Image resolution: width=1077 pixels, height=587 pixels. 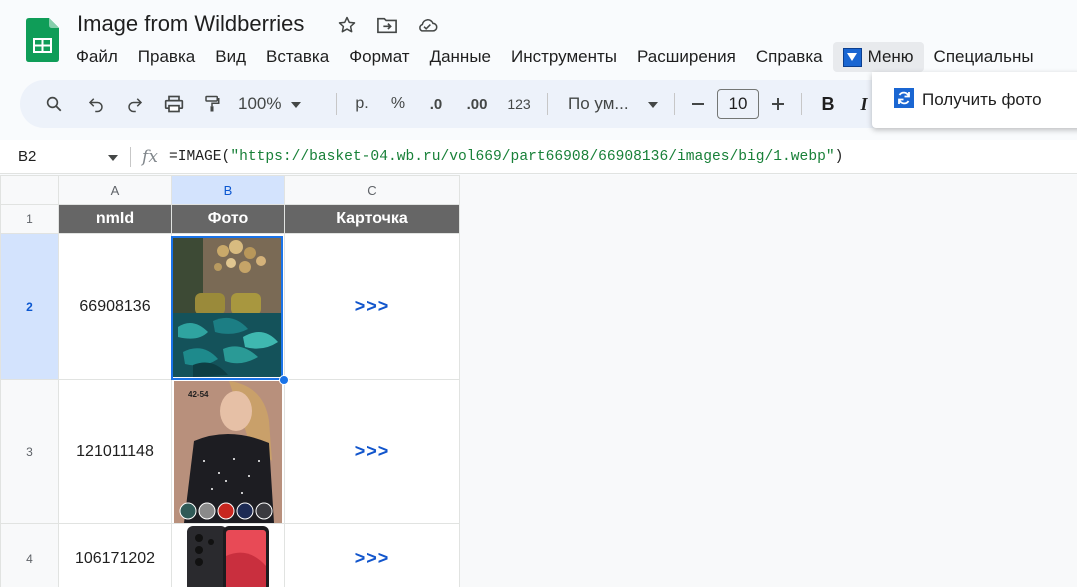 What do you see at coordinates (97, 57) in the screenshot?
I see `menu-file: Файл` at bounding box center [97, 57].